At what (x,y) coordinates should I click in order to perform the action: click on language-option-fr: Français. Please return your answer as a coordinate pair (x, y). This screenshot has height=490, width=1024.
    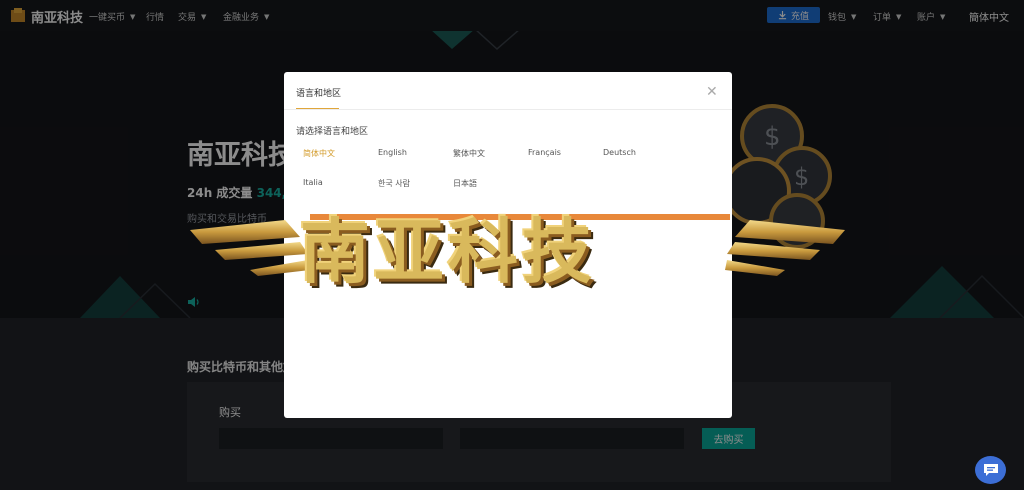
    Looking at the image, I should click on (544, 152).